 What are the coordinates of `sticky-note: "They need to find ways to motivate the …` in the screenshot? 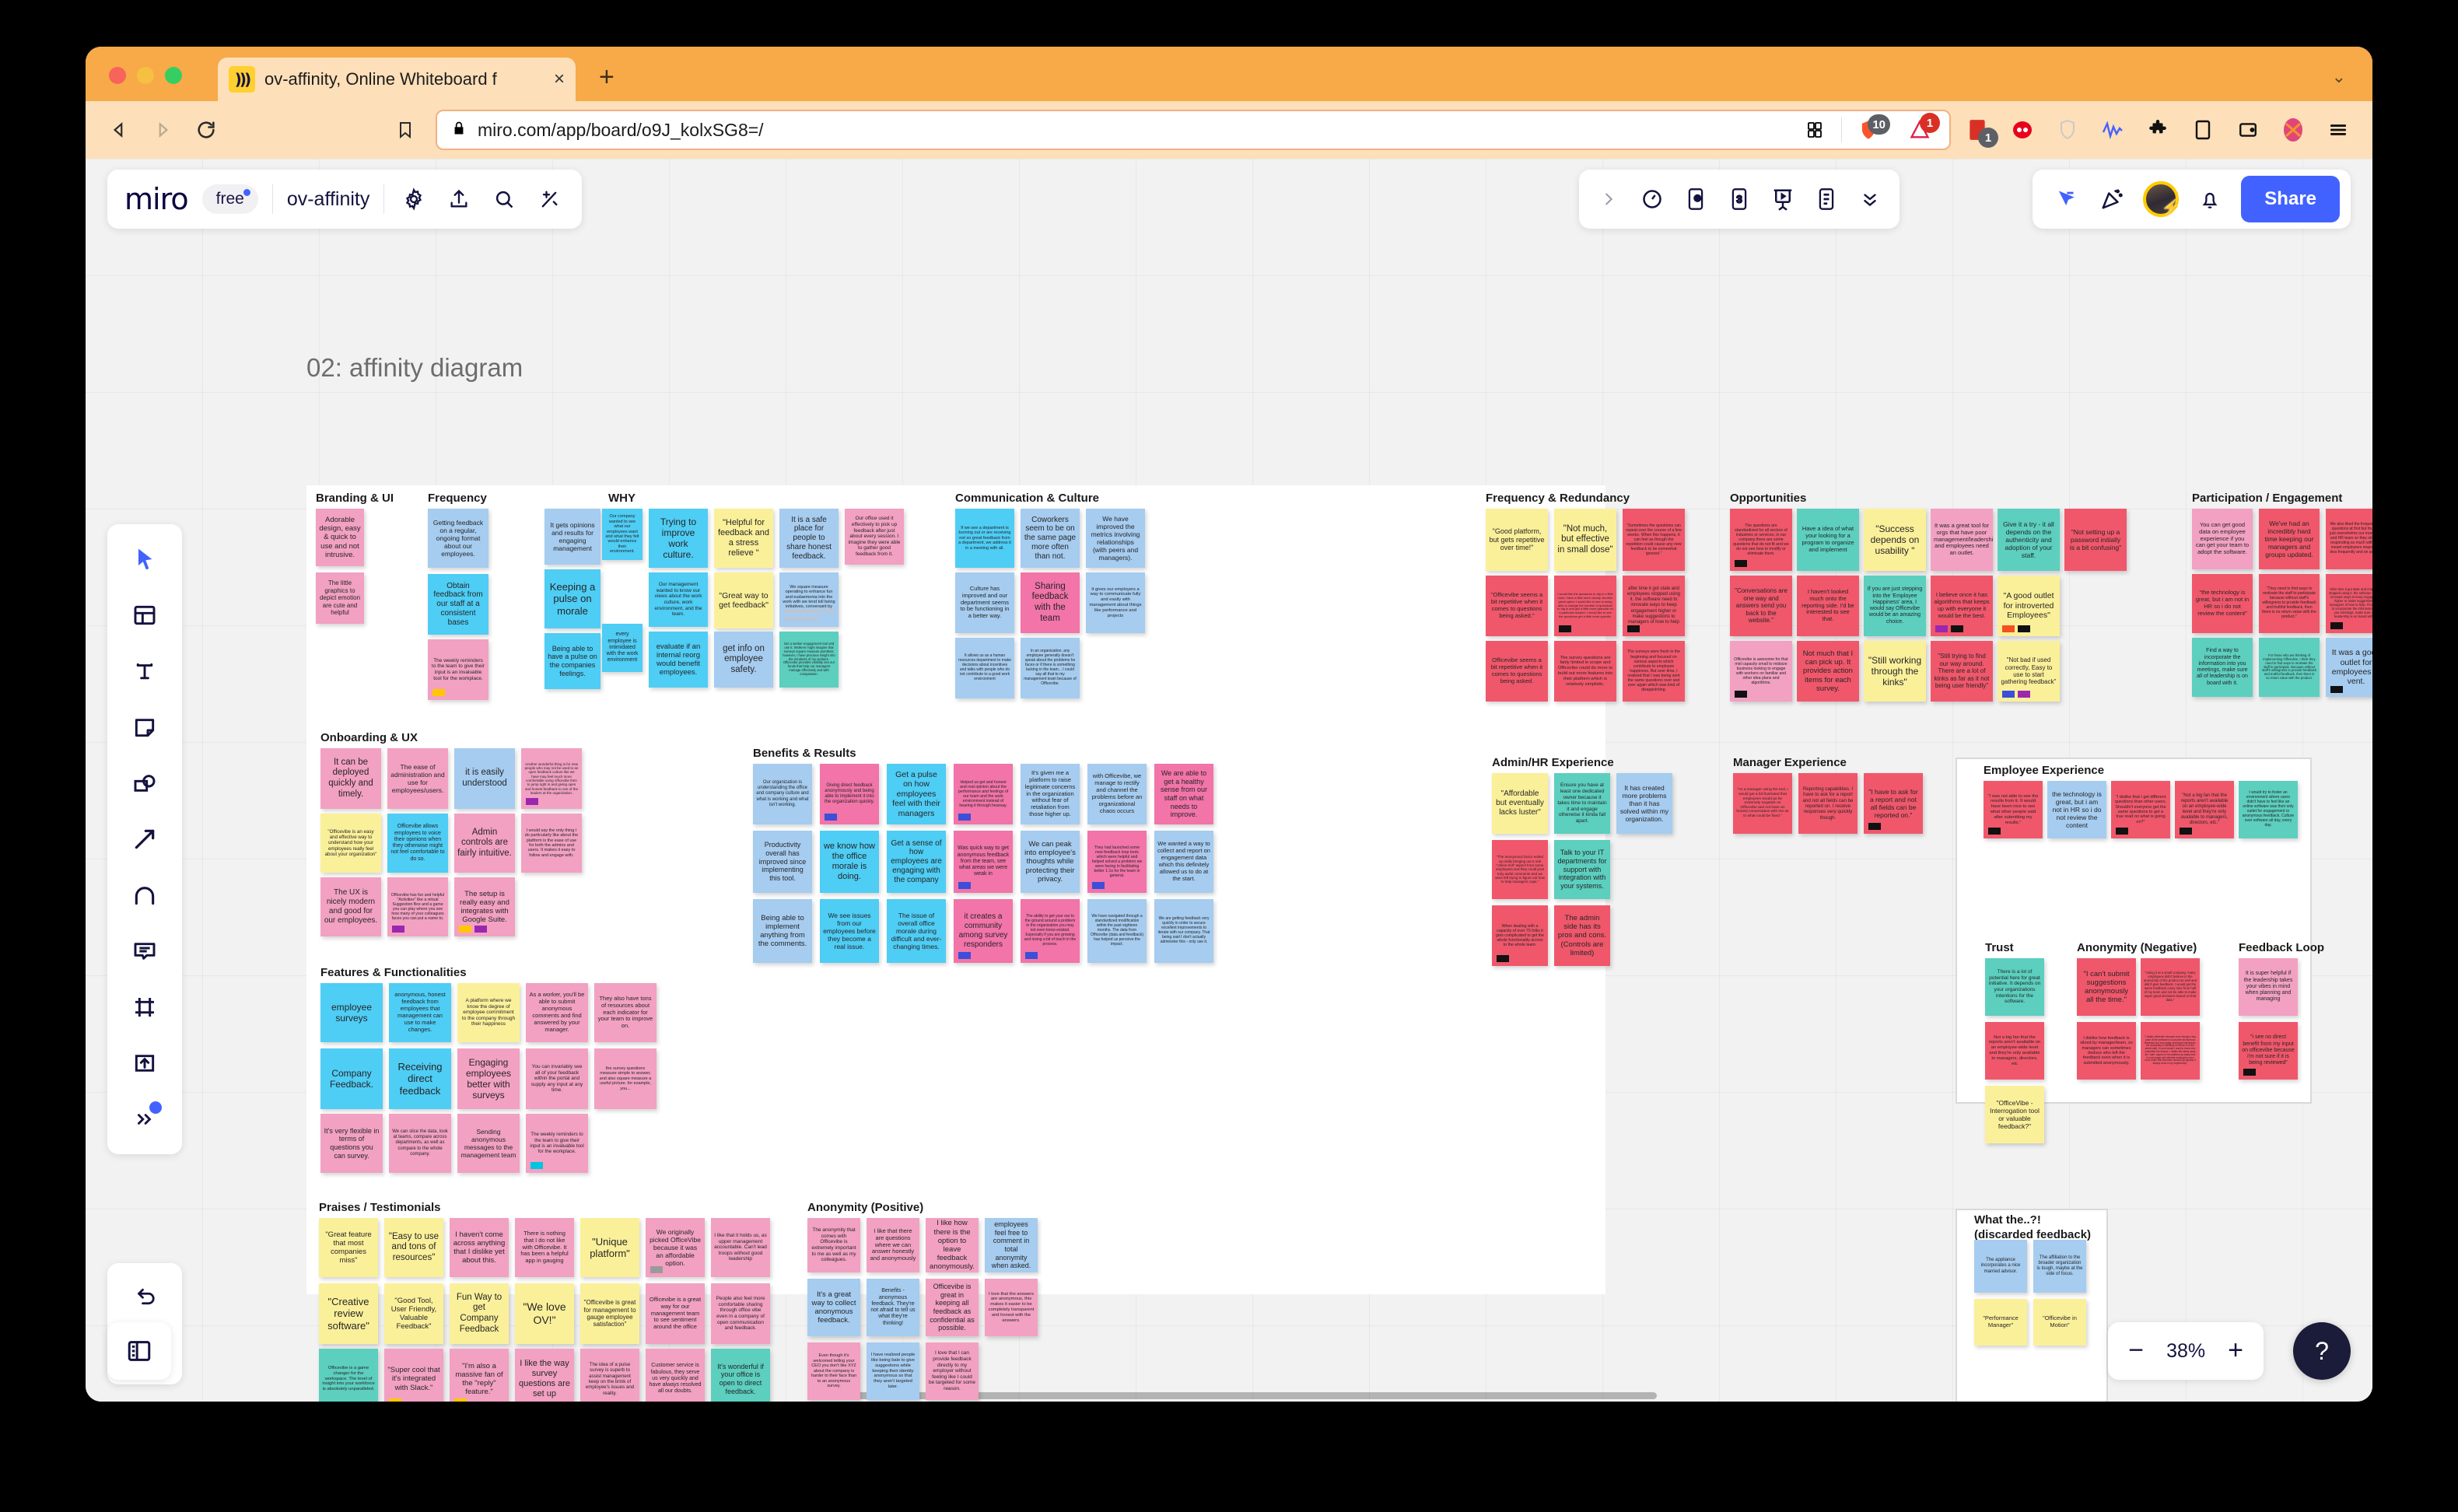 It's located at (2289, 603).